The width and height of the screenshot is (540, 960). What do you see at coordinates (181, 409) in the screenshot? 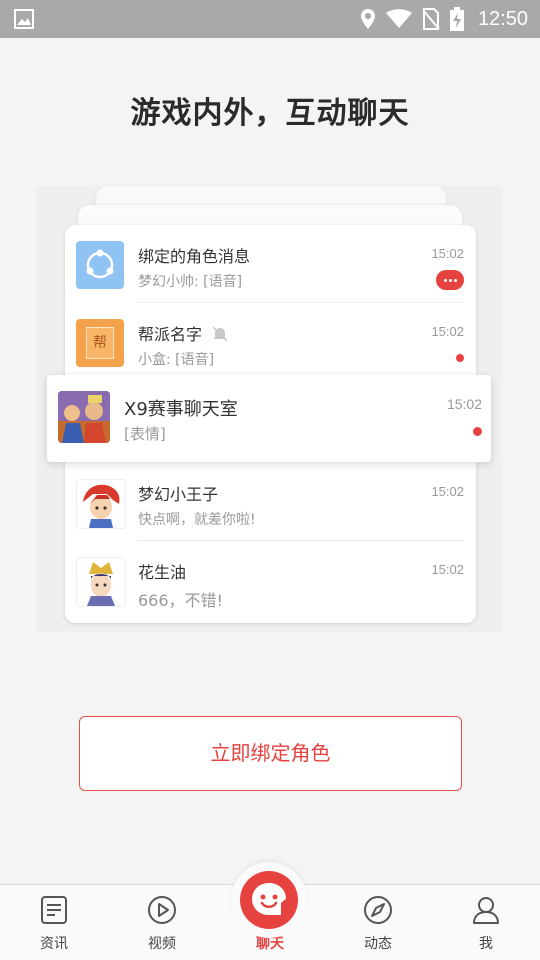
I see `conversation-name: X9赛事聊天室` at bounding box center [181, 409].